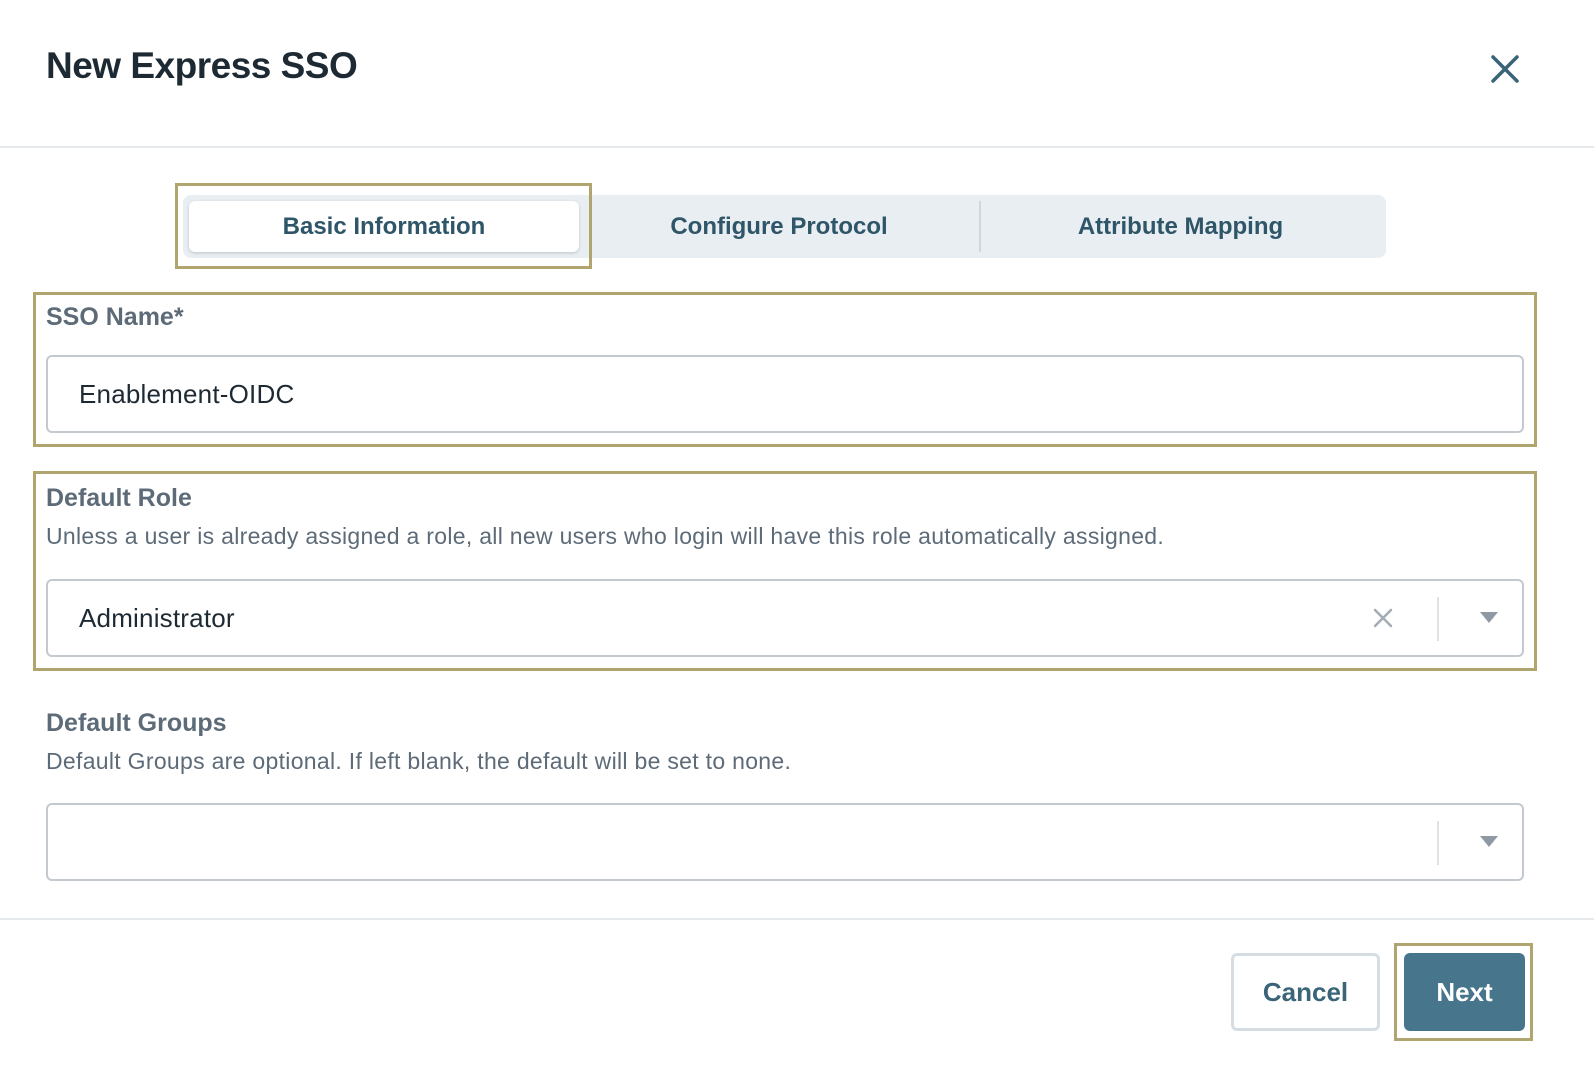 Image resolution: width=1594 pixels, height=1072 pixels. I want to click on default-groups-label: Default Groups, so click(136, 723).